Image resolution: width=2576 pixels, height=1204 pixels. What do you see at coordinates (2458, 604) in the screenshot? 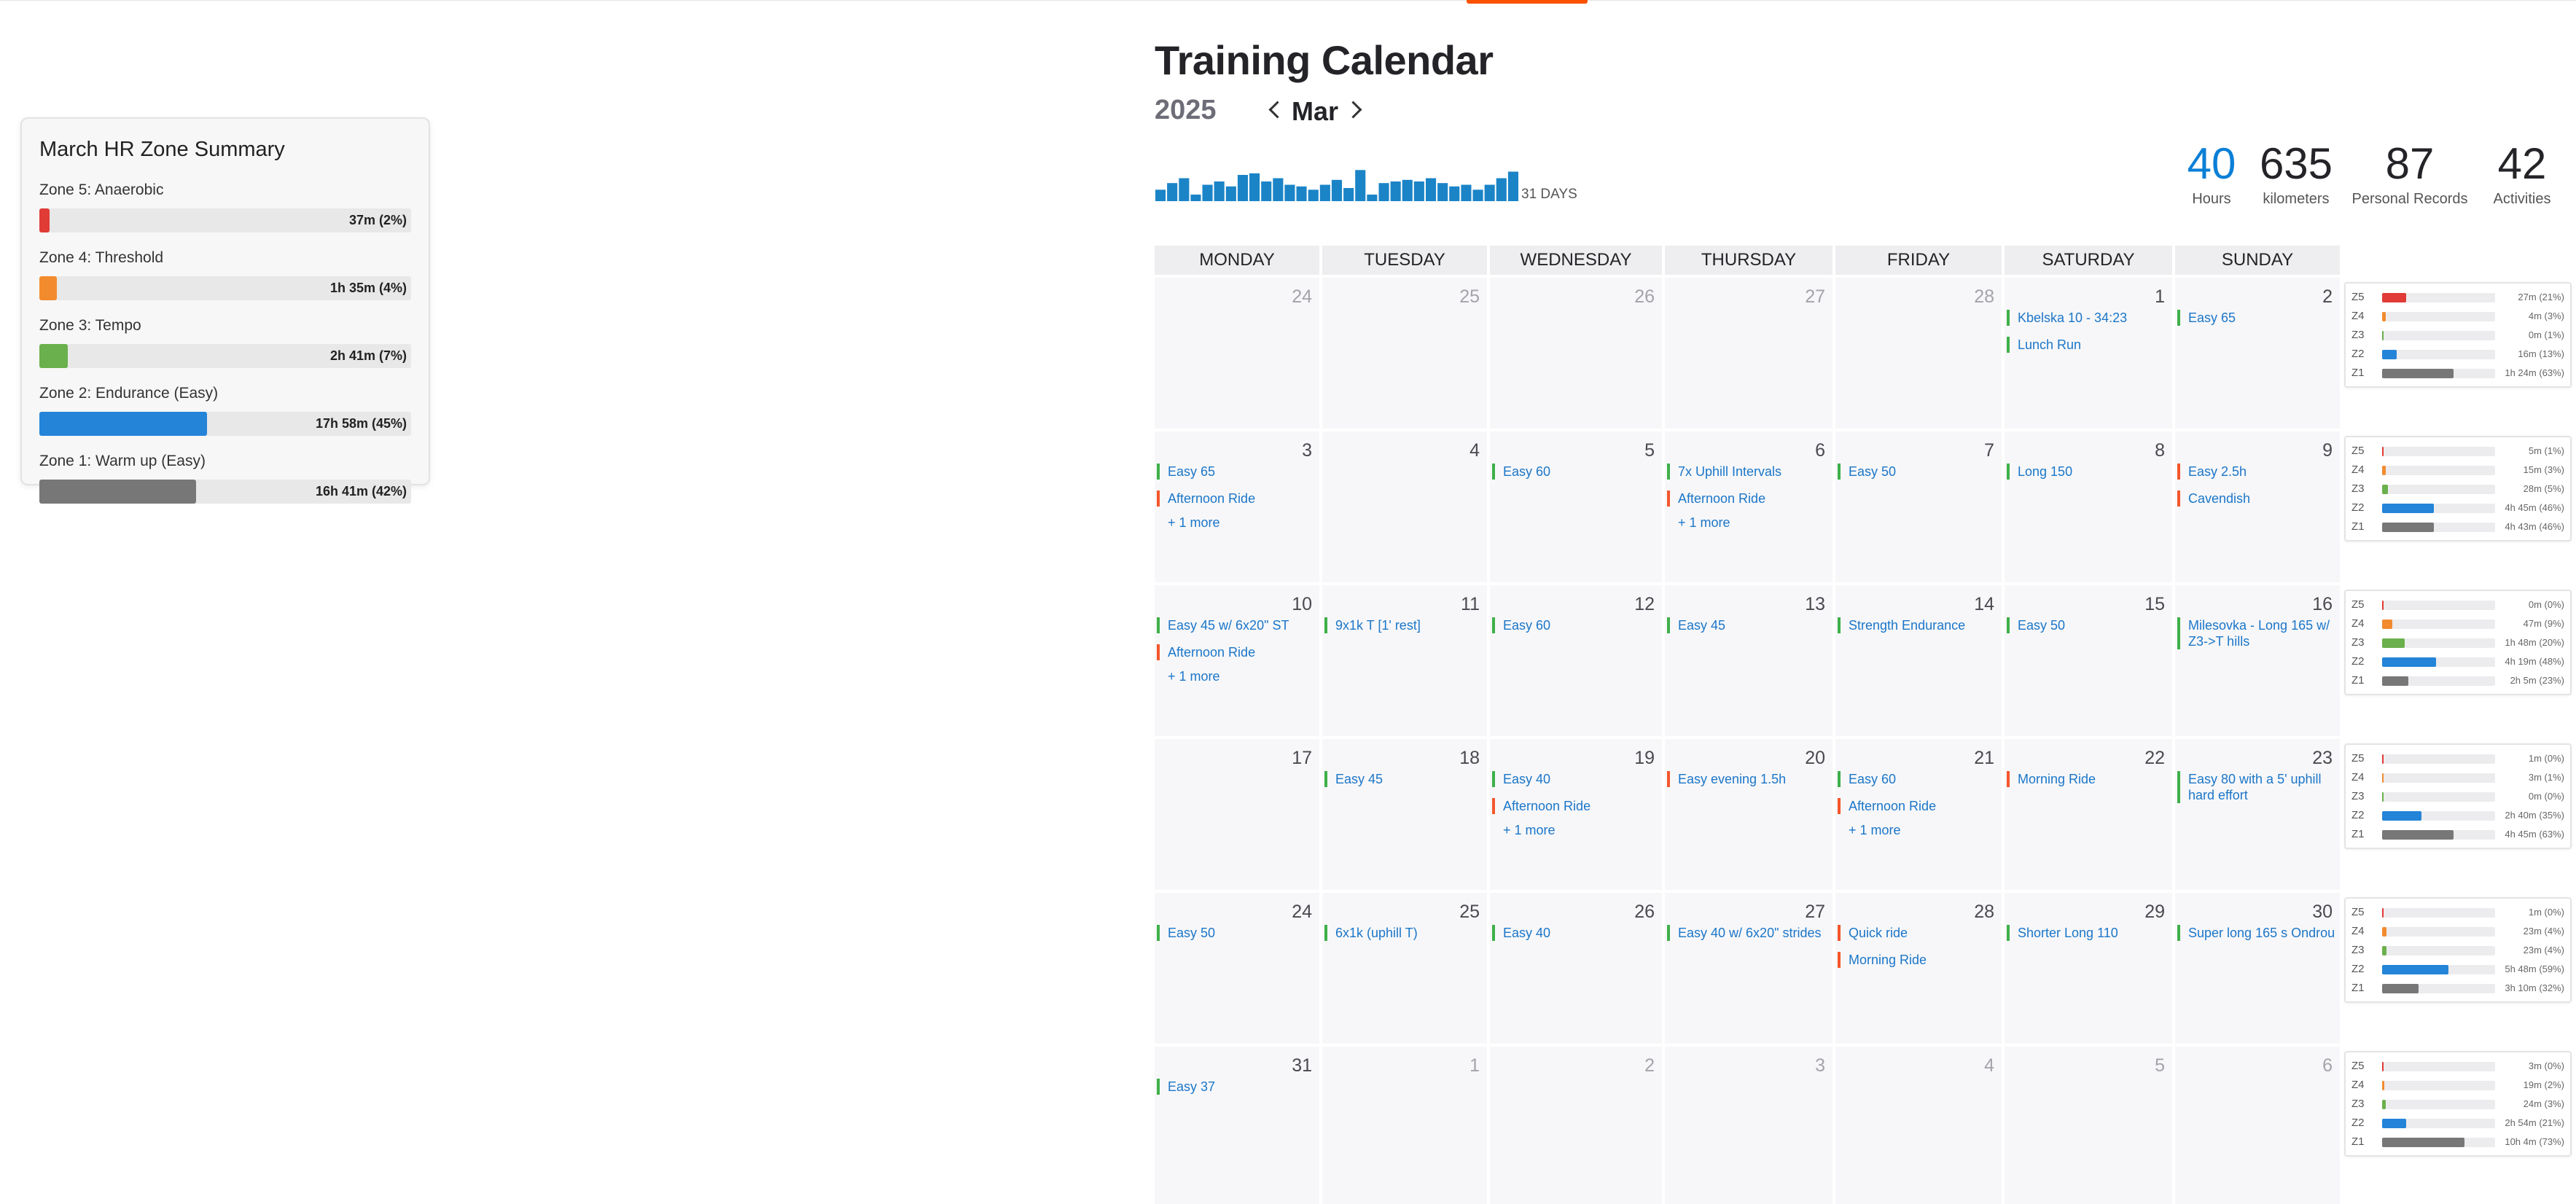
I see `weekly-zone-row: Z5 0m (0%)` at bounding box center [2458, 604].